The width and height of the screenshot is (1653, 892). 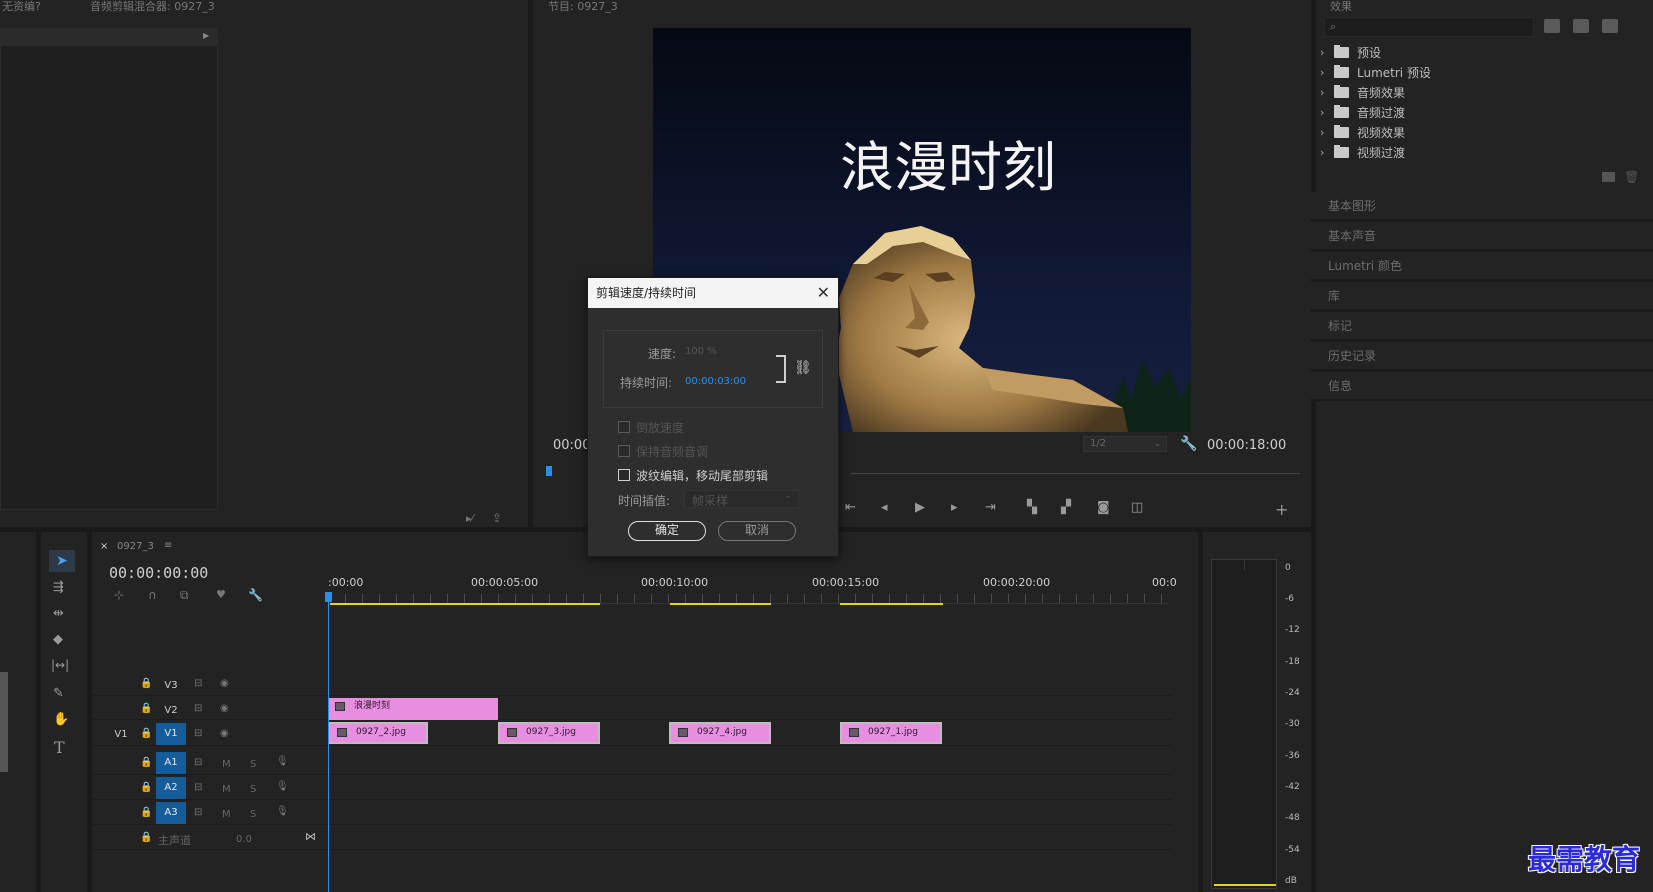 What do you see at coordinates (1032, 507) in the screenshot?
I see `lift-icon: ▚` at bounding box center [1032, 507].